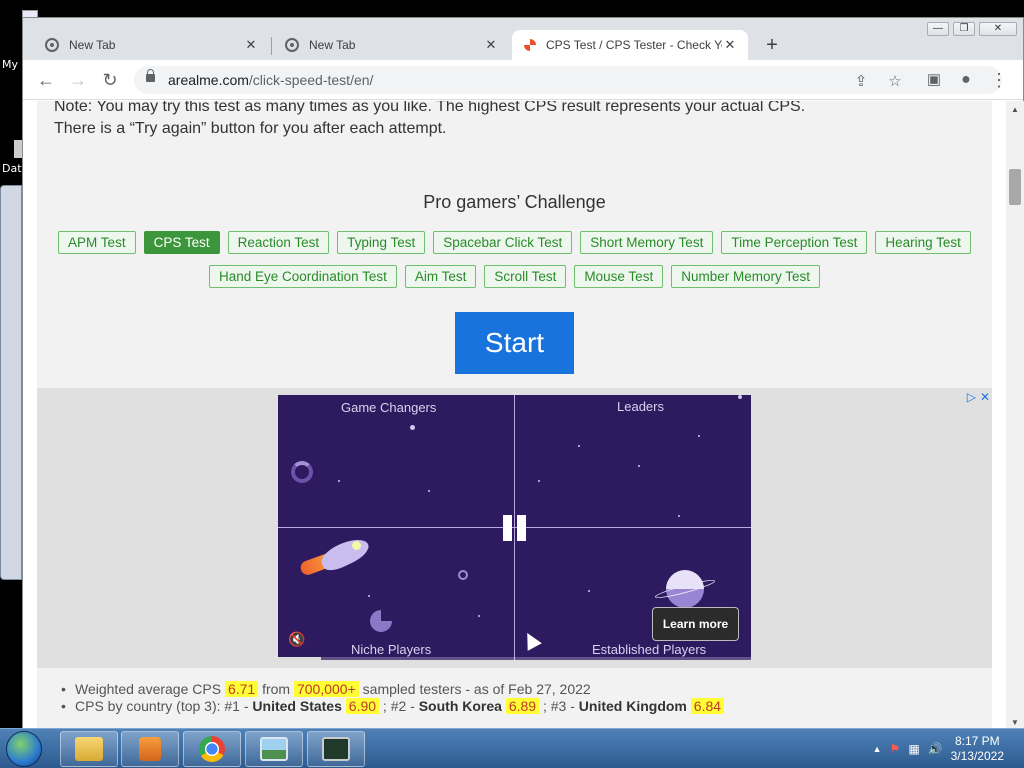 The image size is (1024, 768). What do you see at coordinates (999, 80) in the screenshot?
I see `menu-icon: ⋮` at bounding box center [999, 80].